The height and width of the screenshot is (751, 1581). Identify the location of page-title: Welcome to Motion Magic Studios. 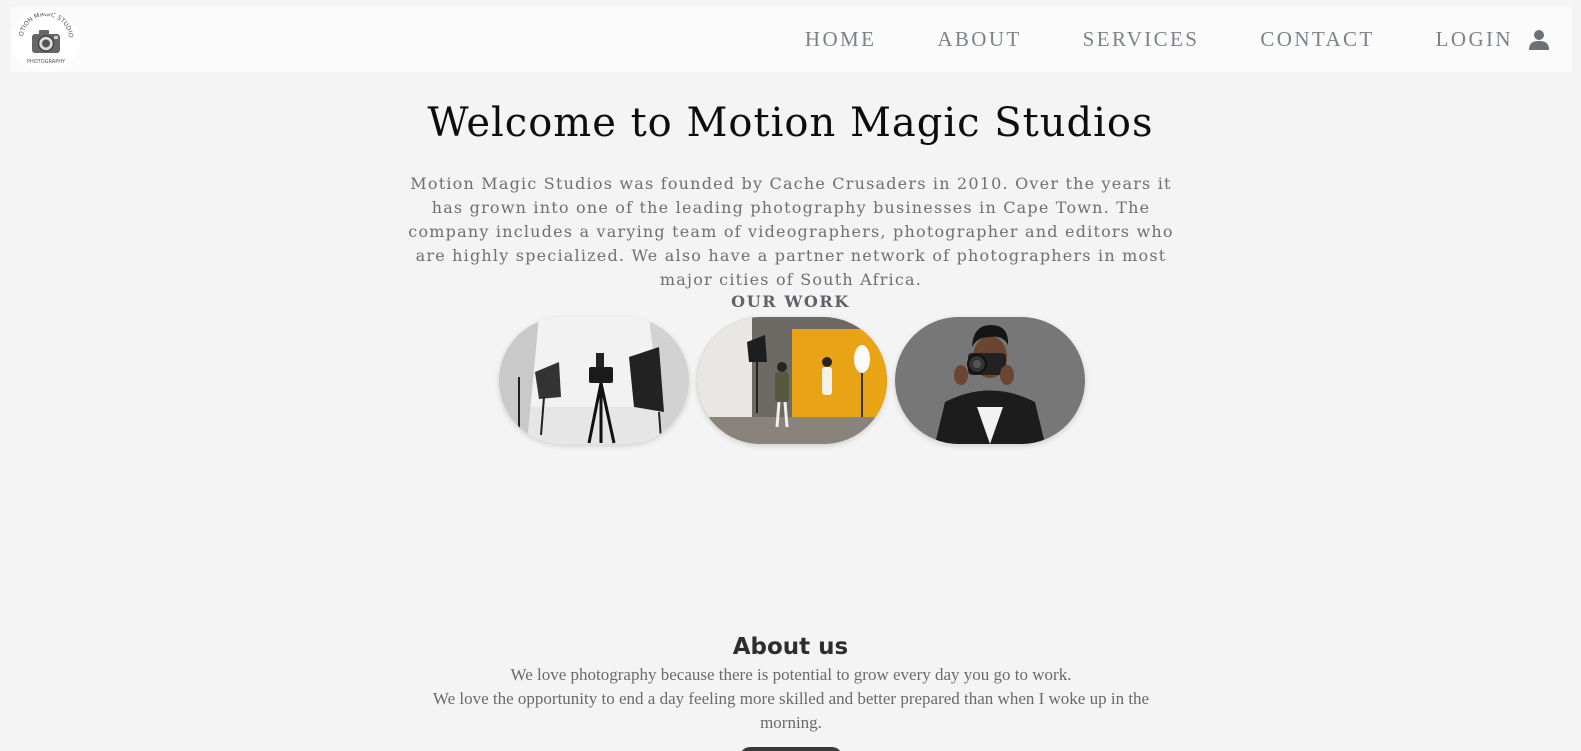
(790, 123).